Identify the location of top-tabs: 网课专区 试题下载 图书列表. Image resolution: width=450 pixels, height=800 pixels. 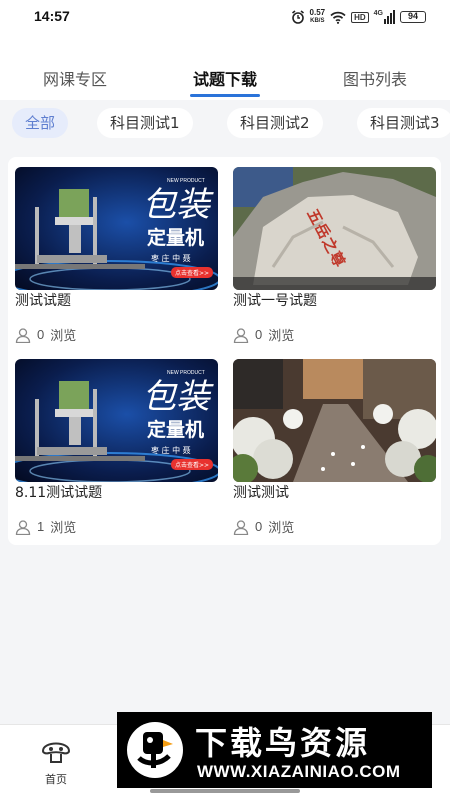
(225, 67).